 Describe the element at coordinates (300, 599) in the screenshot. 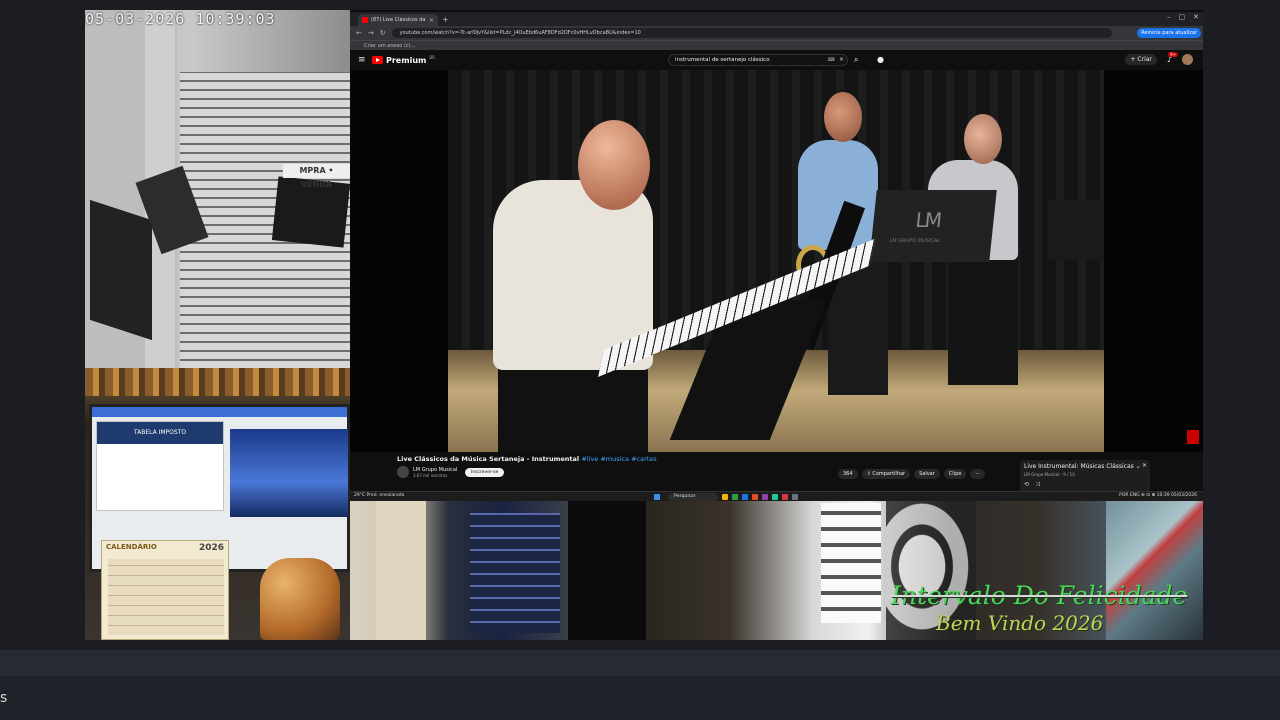

I see `figurine` at that location.